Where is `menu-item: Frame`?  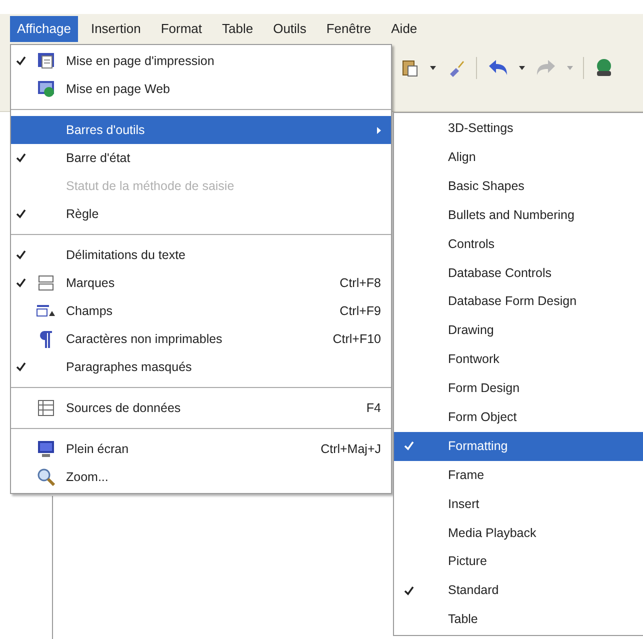
menu-item: Frame is located at coordinates (518, 475).